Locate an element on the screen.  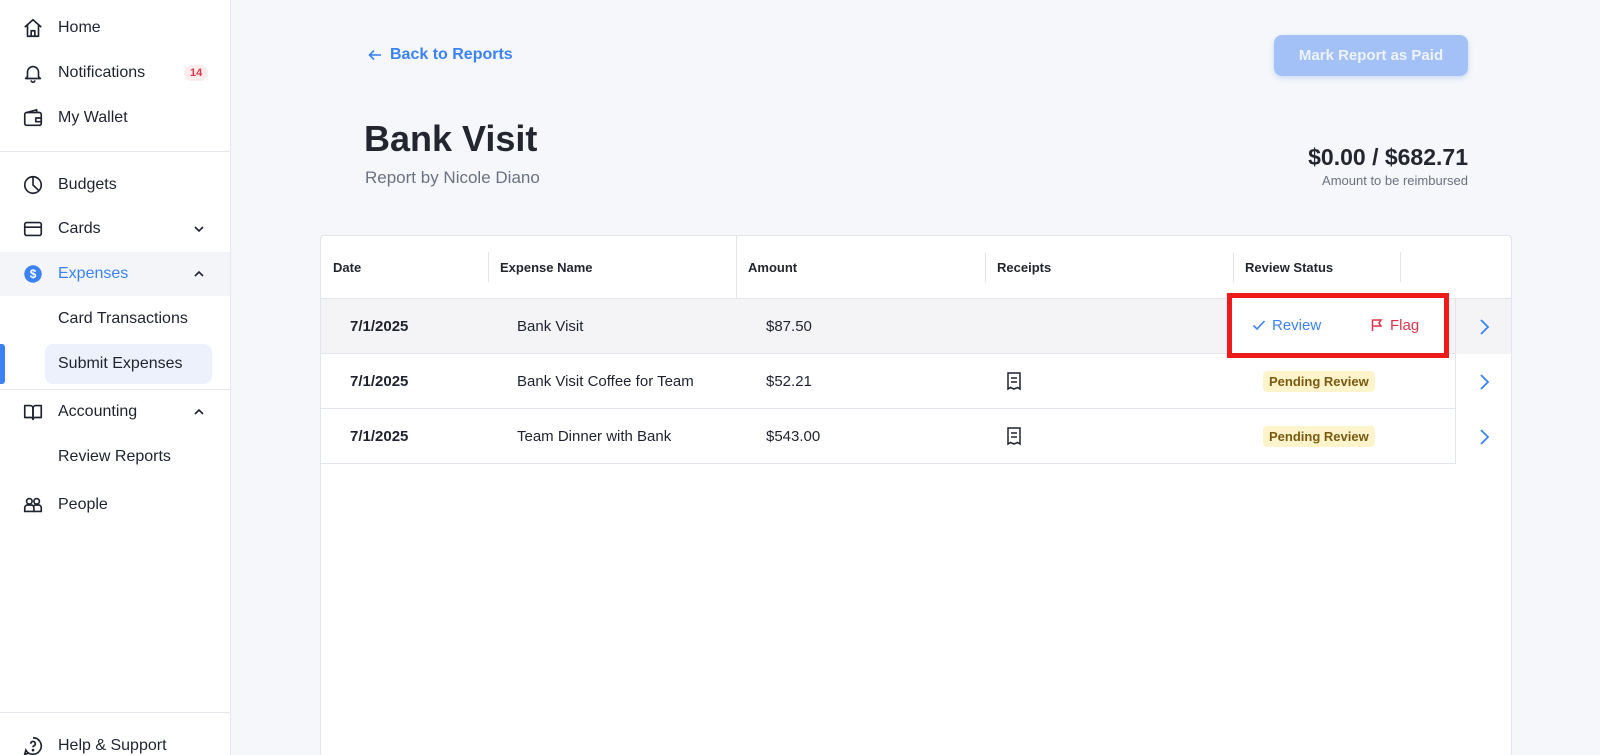
check-icon is located at coordinates (1259, 325).